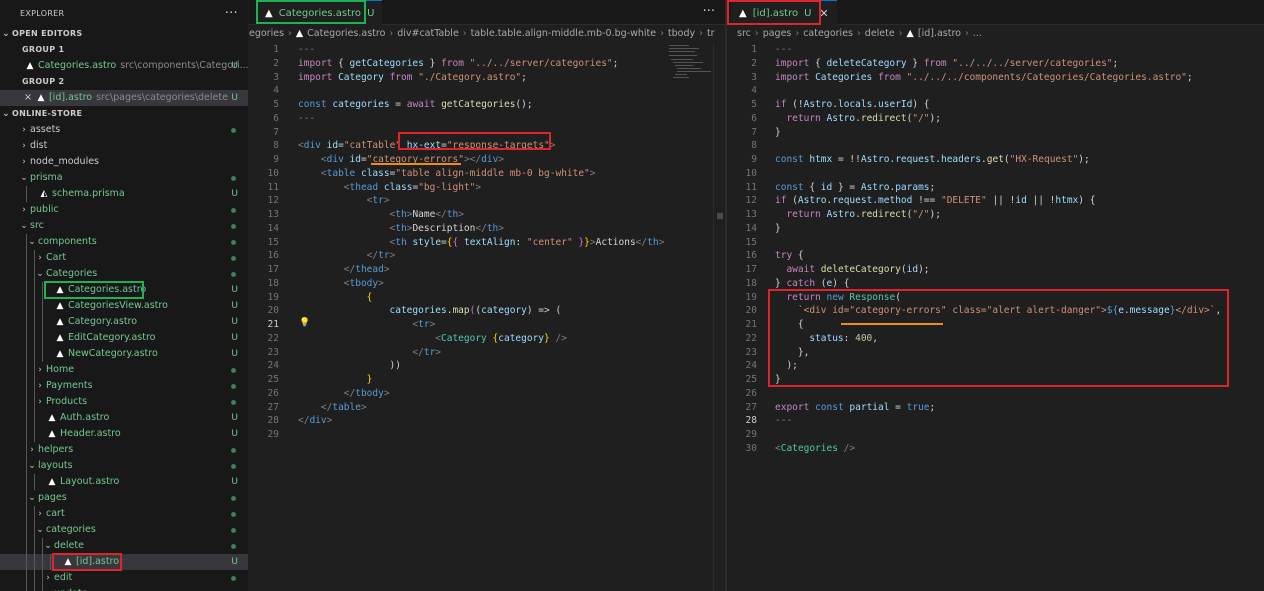 Image resolution: width=1264 pixels, height=591 pixels. I want to click on breadcrumb-item: egories, so click(266, 33).